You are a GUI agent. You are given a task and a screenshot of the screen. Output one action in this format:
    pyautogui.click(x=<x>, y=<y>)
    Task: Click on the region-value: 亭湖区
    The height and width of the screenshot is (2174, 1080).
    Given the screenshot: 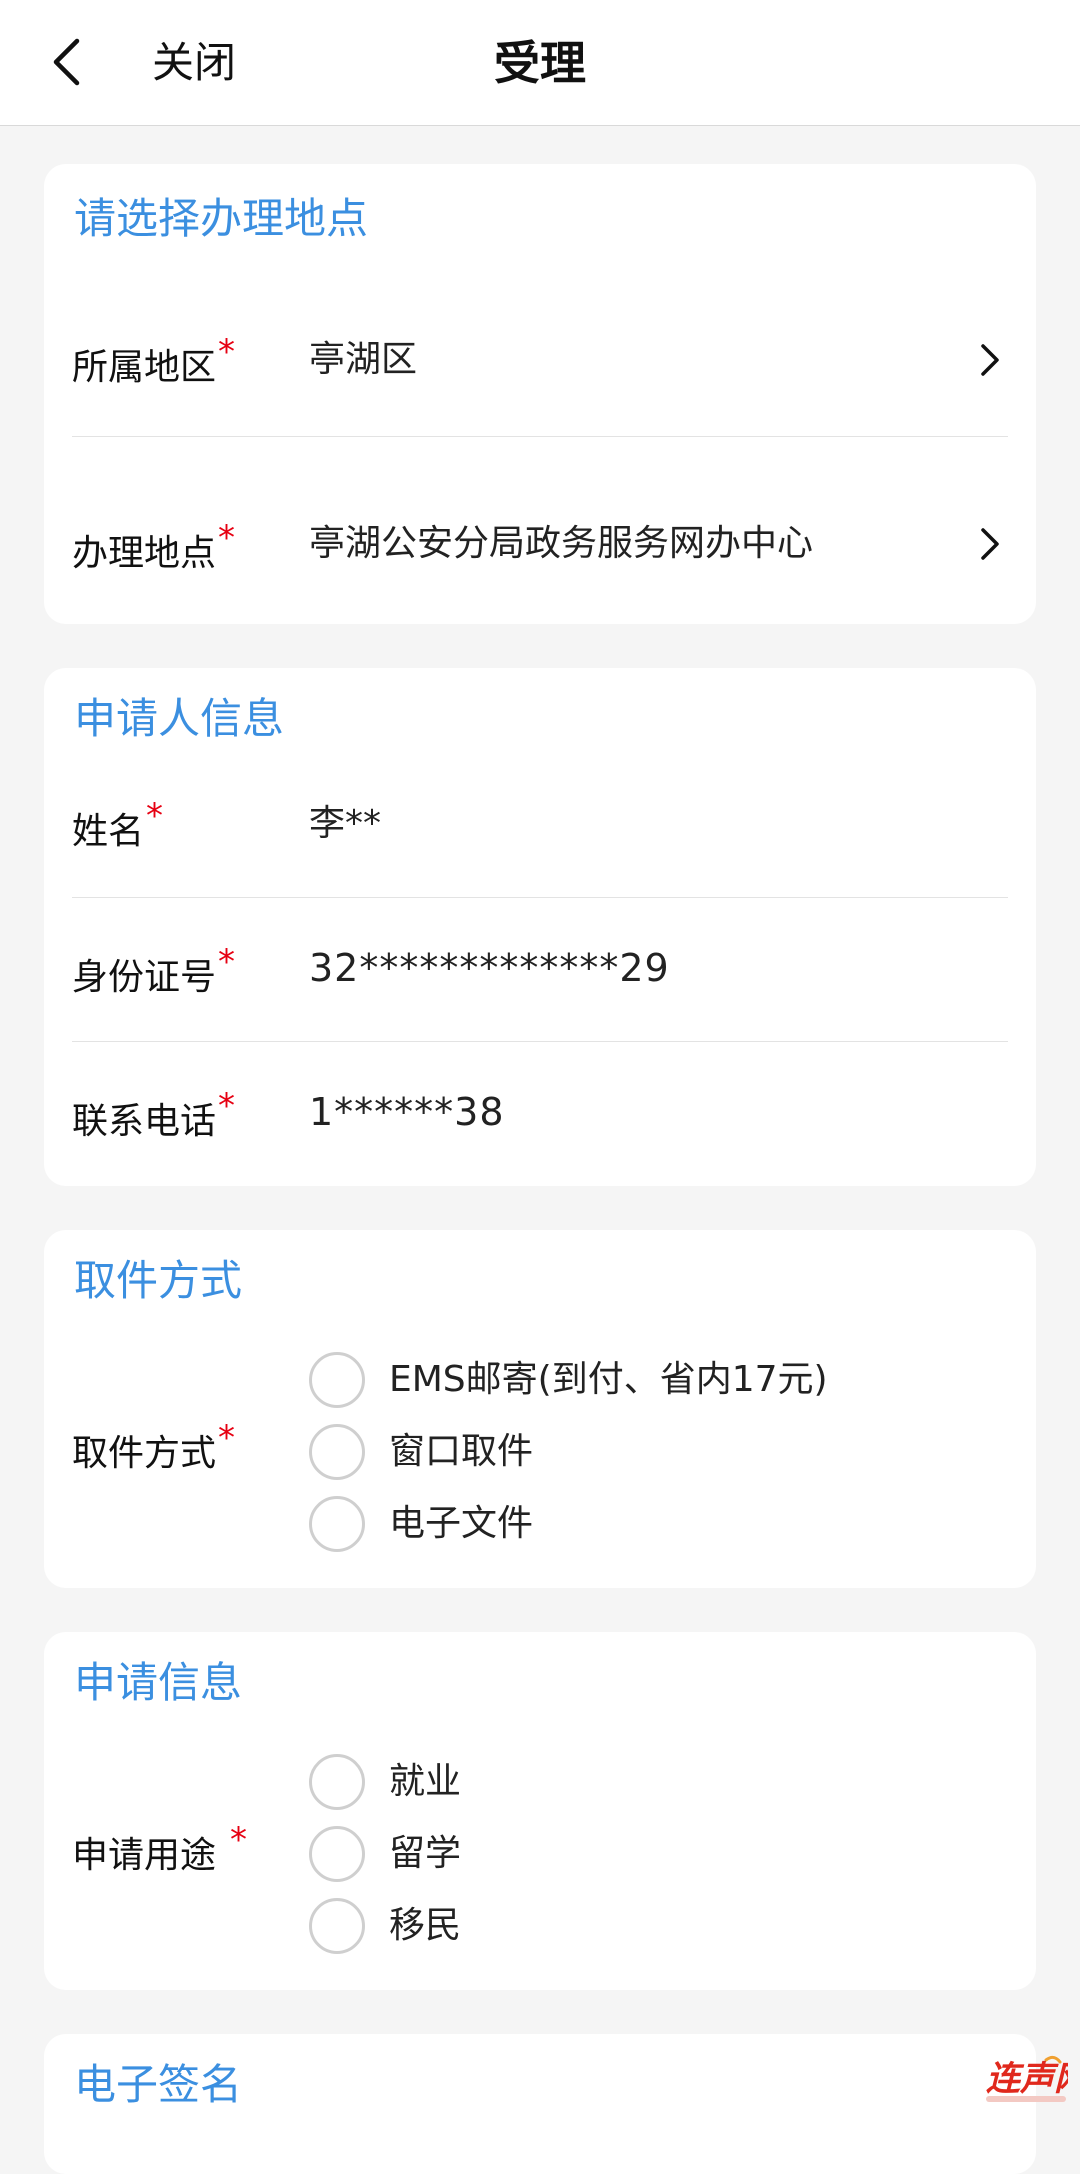 What is the action you would take?
    pyautogui.click(x=363, y=359)
    